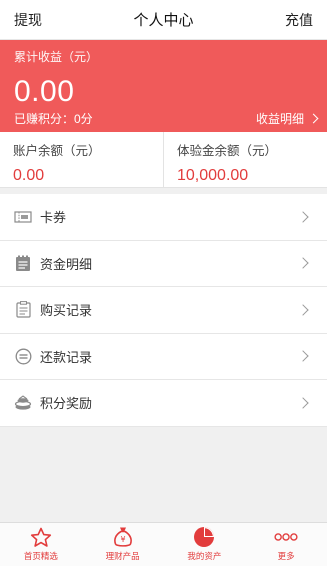  Describe the element at coordinates (163, 264) in the screenshot. I see `menu-item-fund-details: 资金明细` at that location.